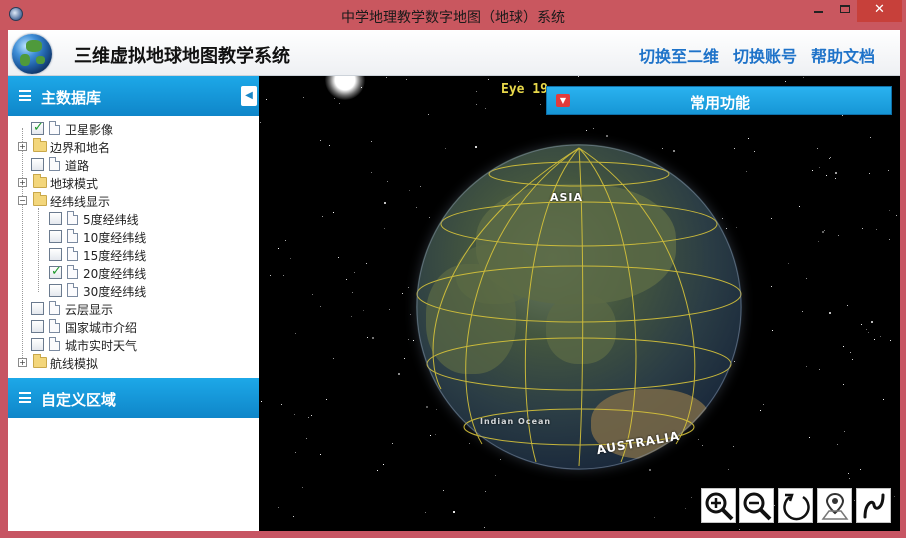 The width and height of the screenshot is (906, 538). I want to click on locate-button, so click(834, 505).